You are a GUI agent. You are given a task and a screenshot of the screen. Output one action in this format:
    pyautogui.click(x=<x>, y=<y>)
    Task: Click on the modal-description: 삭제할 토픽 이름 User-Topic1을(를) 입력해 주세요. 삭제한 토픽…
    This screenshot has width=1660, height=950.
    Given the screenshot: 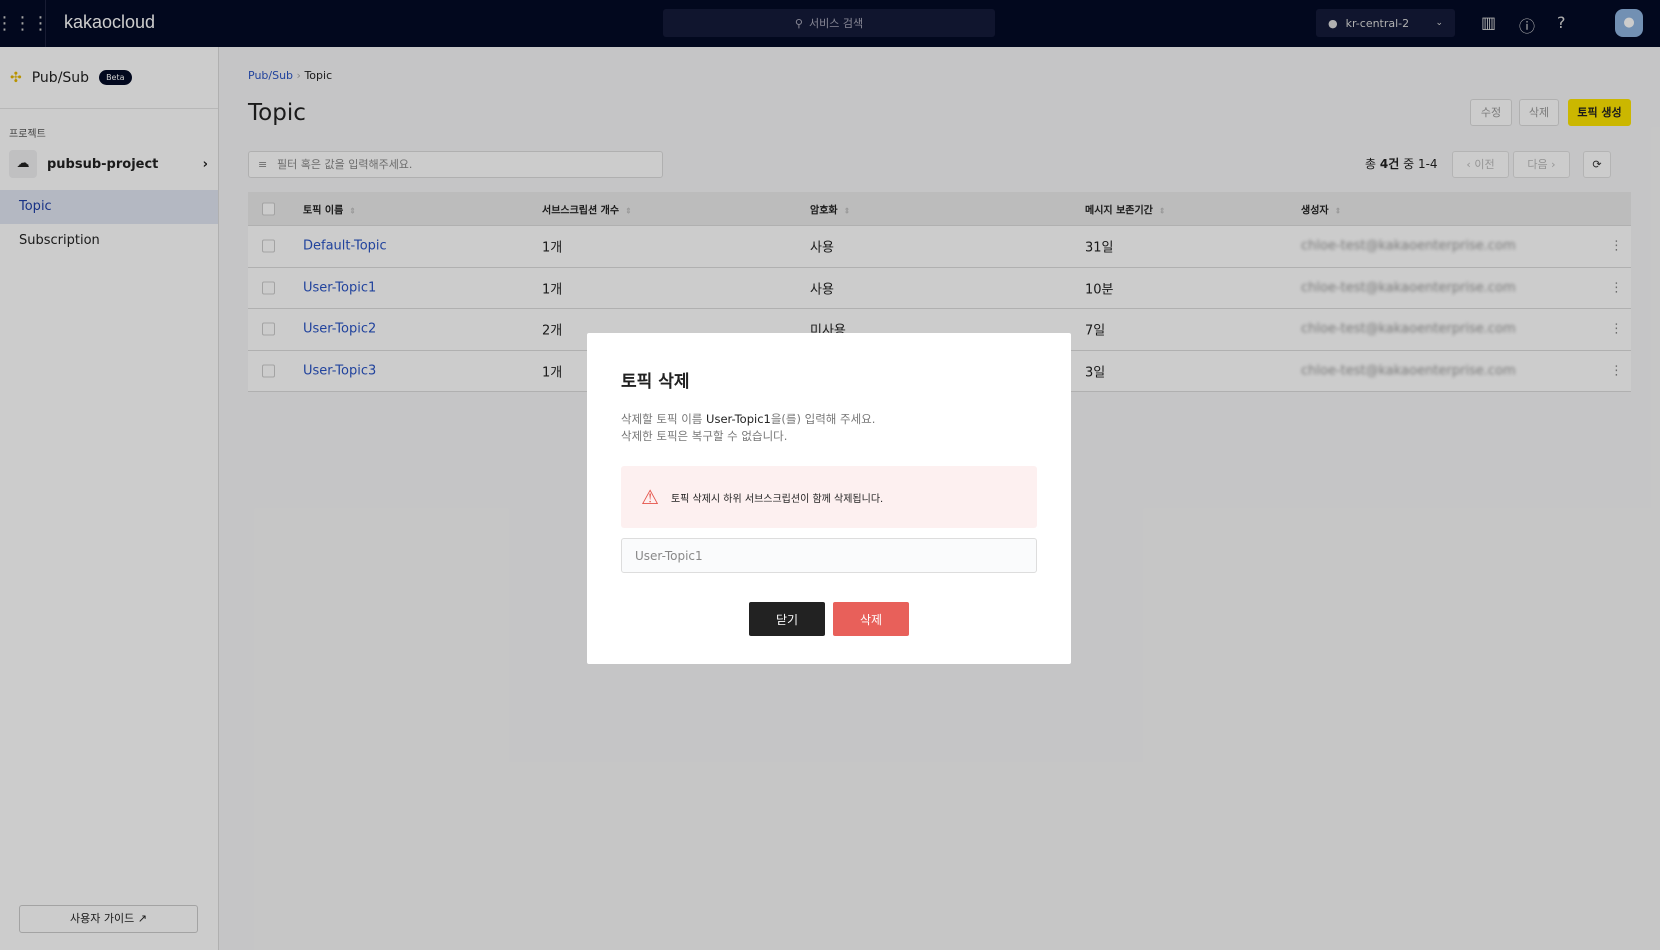 What is the action you would take?
    pyautogui.click(x=748, y=427)
    